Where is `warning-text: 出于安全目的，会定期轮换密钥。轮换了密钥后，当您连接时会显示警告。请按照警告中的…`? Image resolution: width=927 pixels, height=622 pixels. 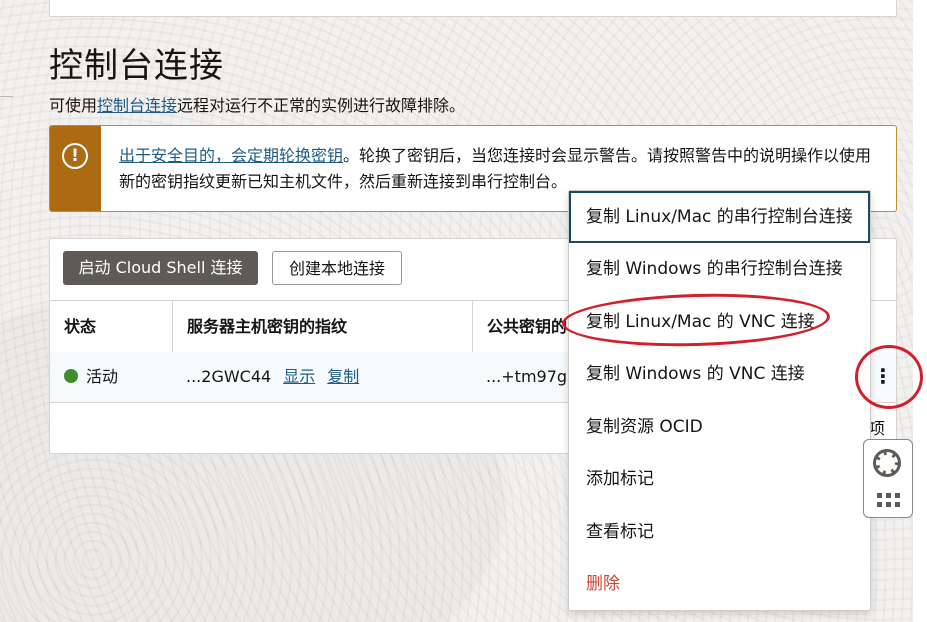 warning-text: 出于安全目的，会定期轮换密钥。轮换了密钥后，当您连接时会显示警告。请按照警告中的… is located at coordinates (499, 169).